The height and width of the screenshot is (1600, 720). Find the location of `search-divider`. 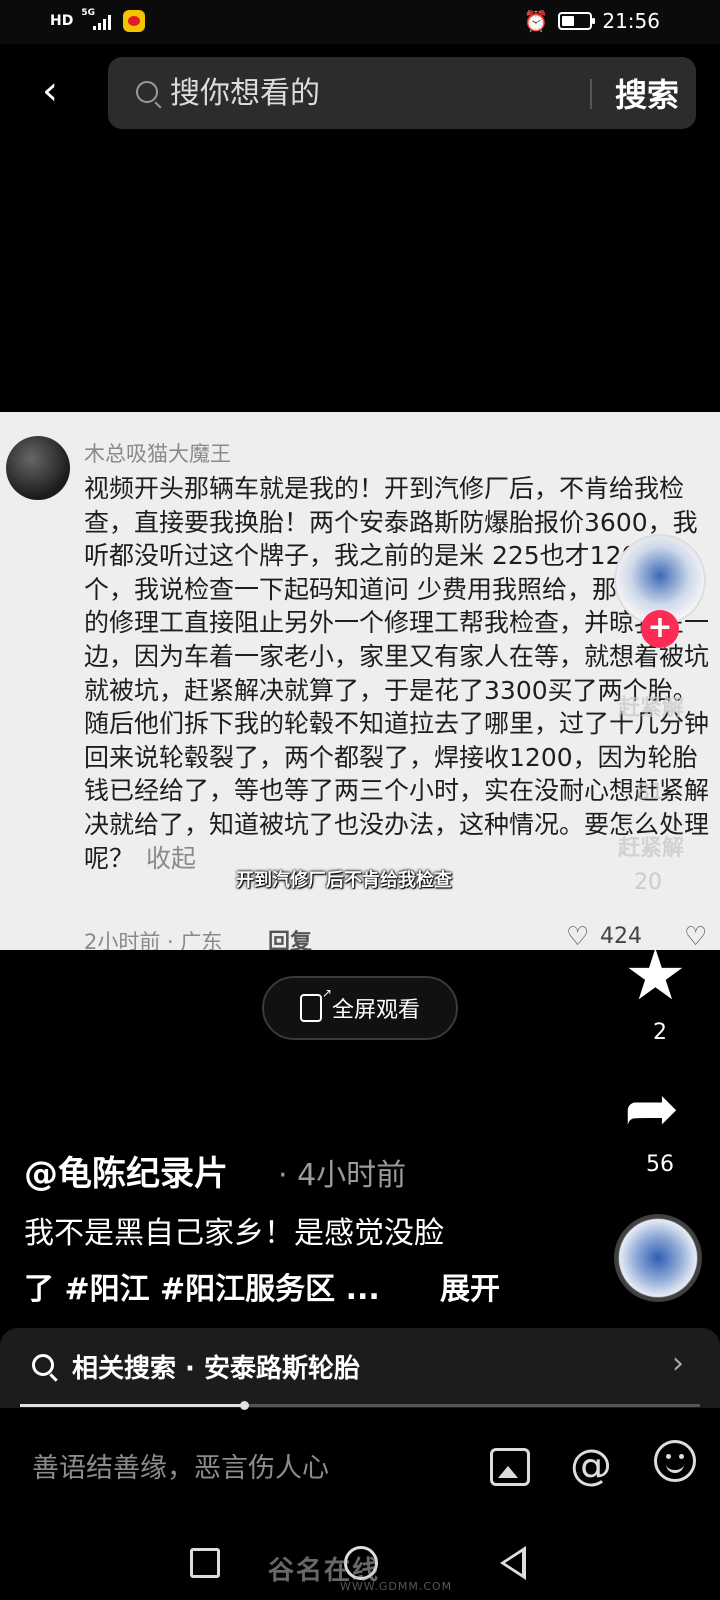

search-divider is located at coordinates (591, 94).